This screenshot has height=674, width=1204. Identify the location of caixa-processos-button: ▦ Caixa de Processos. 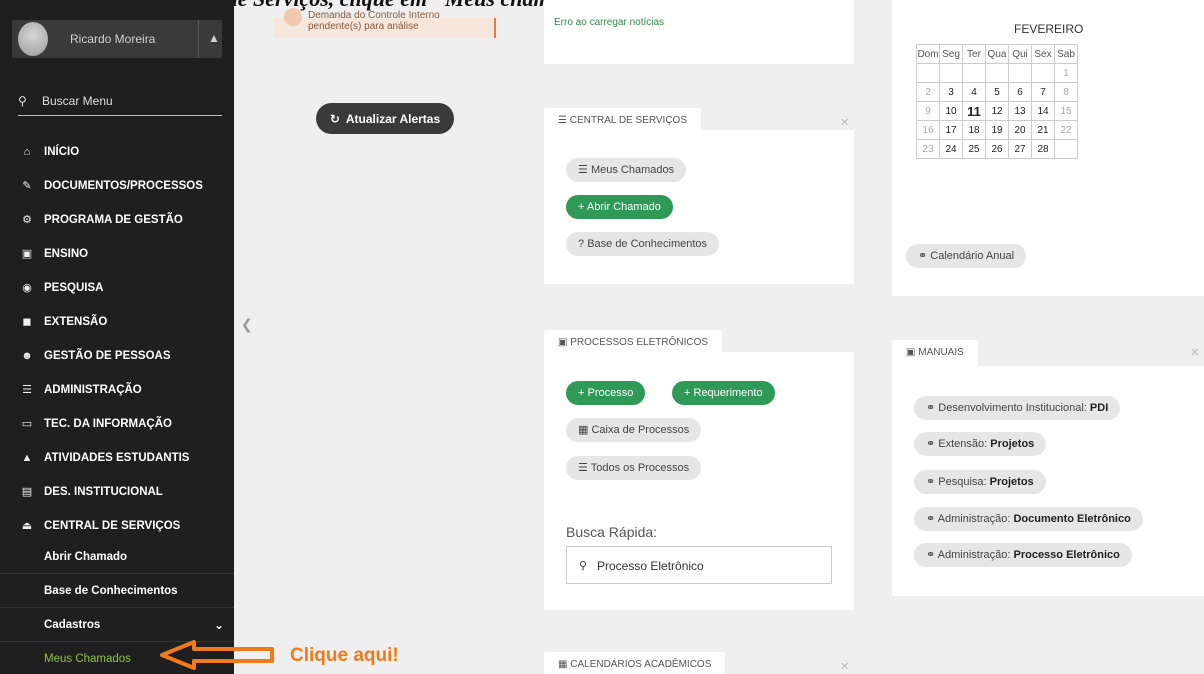
(634, 430).